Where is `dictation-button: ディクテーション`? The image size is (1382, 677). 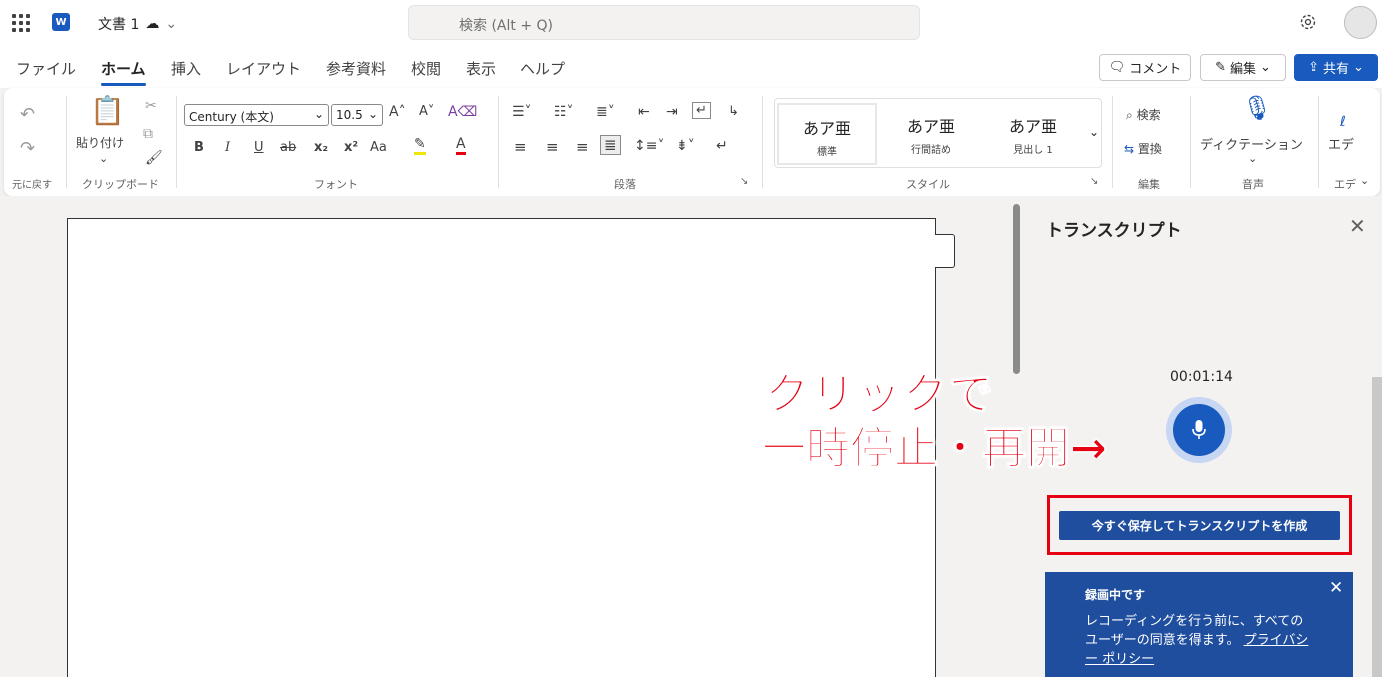 dictation-button: ディクテーション is located at coordinates (1251, 143).